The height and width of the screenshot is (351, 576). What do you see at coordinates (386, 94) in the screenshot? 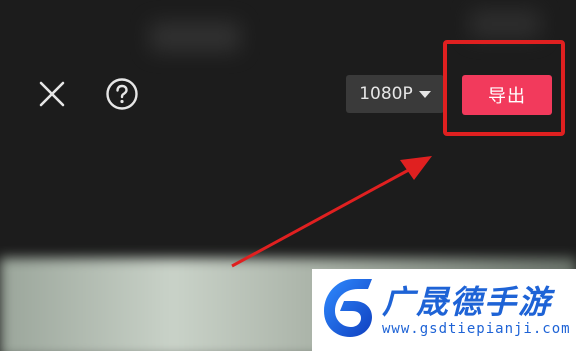
I see `resolution-value: 1080P` at bounding box center [386, 94].